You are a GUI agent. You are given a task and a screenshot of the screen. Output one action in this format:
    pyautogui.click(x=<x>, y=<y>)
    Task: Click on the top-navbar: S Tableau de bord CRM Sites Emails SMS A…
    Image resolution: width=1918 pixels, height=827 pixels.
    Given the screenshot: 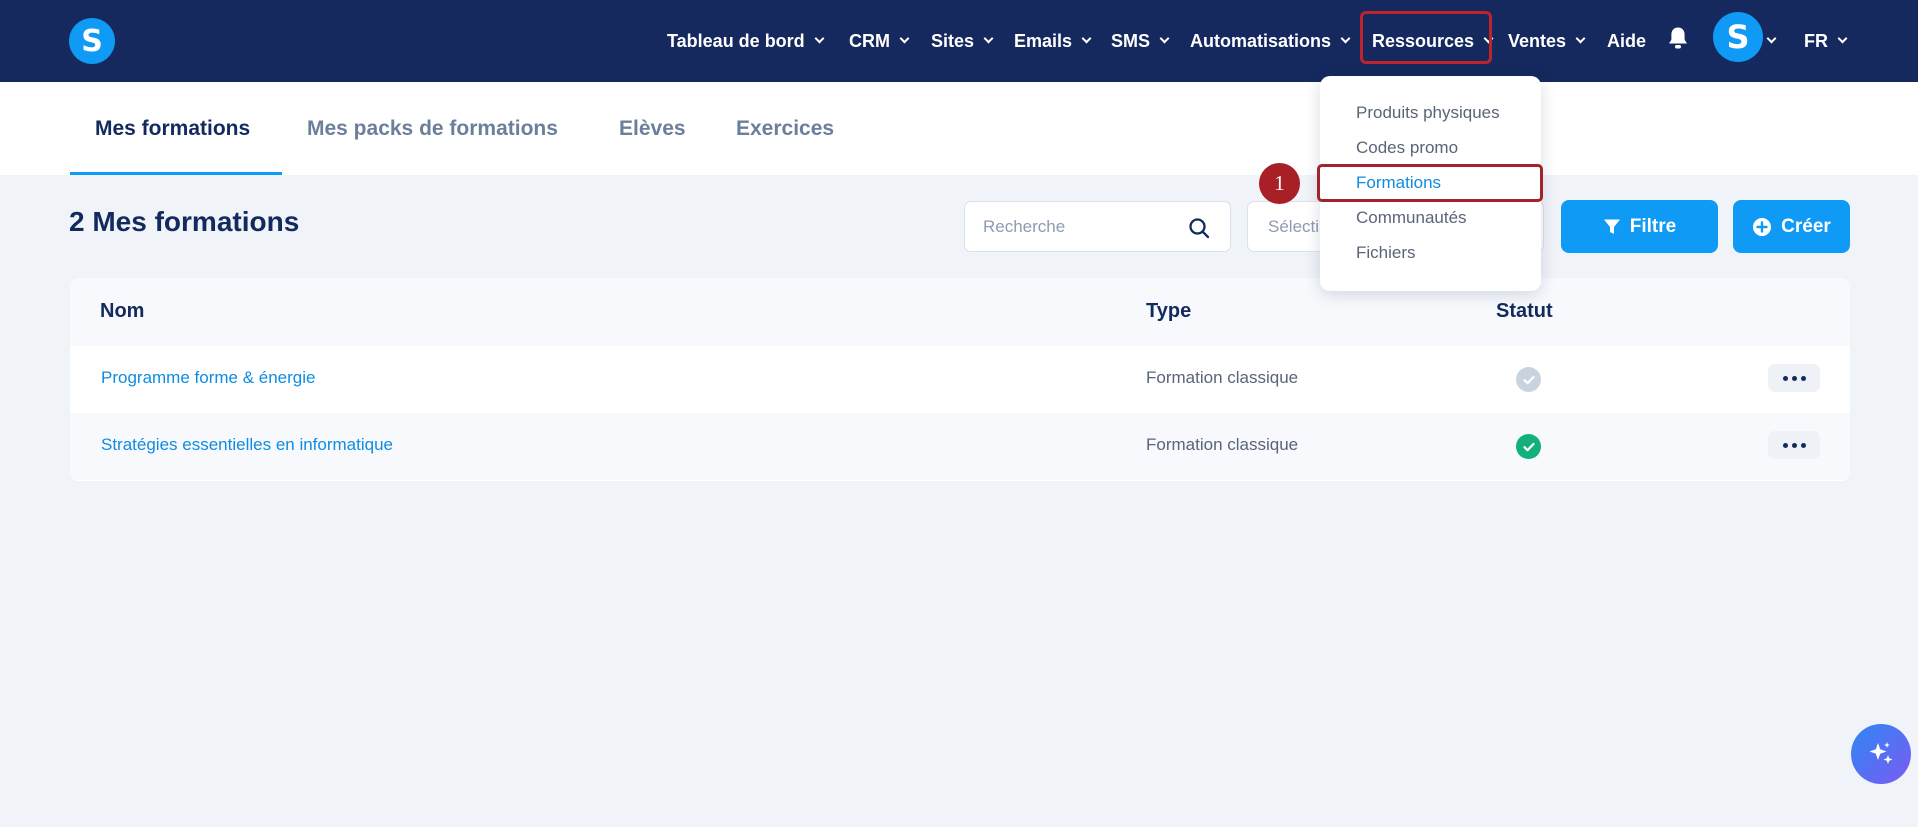 What is the action you would take?
    pyautogui.click(x=959, y=41)
    